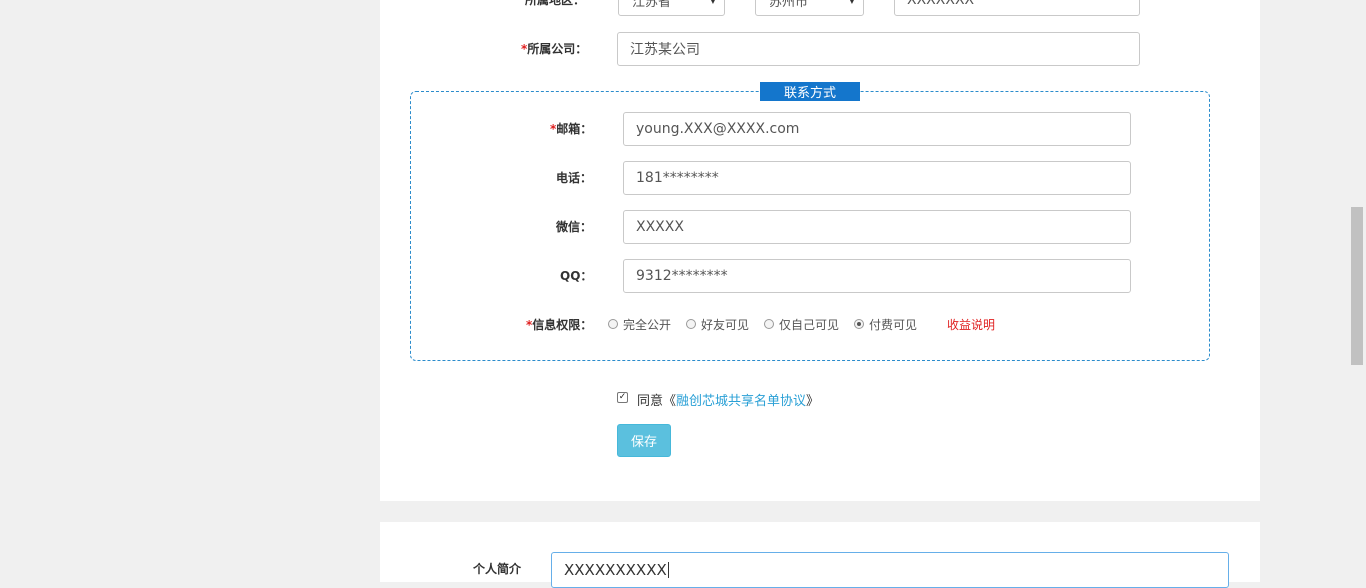 This screenshot has width=1366, height=588. Describe the element at coordinates (615, 570) in the screenshot. I see `intro-input-value: XXXXXXXXXX` at that location.